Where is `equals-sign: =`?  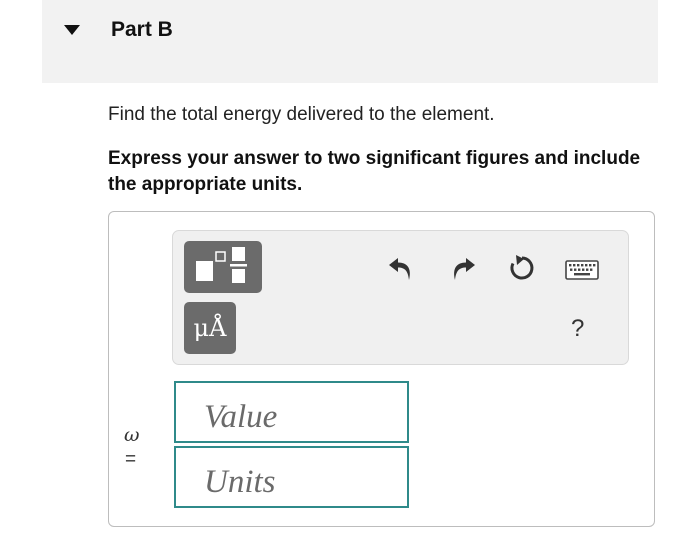
equals-sign: = is located at coordinates (131, 459).